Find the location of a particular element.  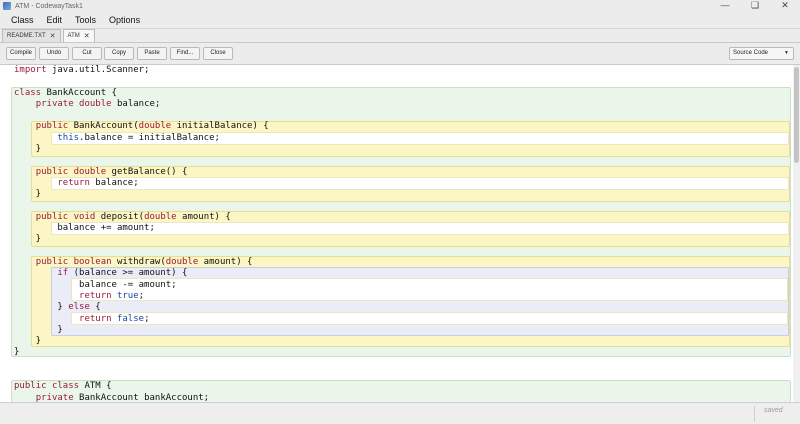

code-line: class BankAccount { is located at coordinates (65, 92).